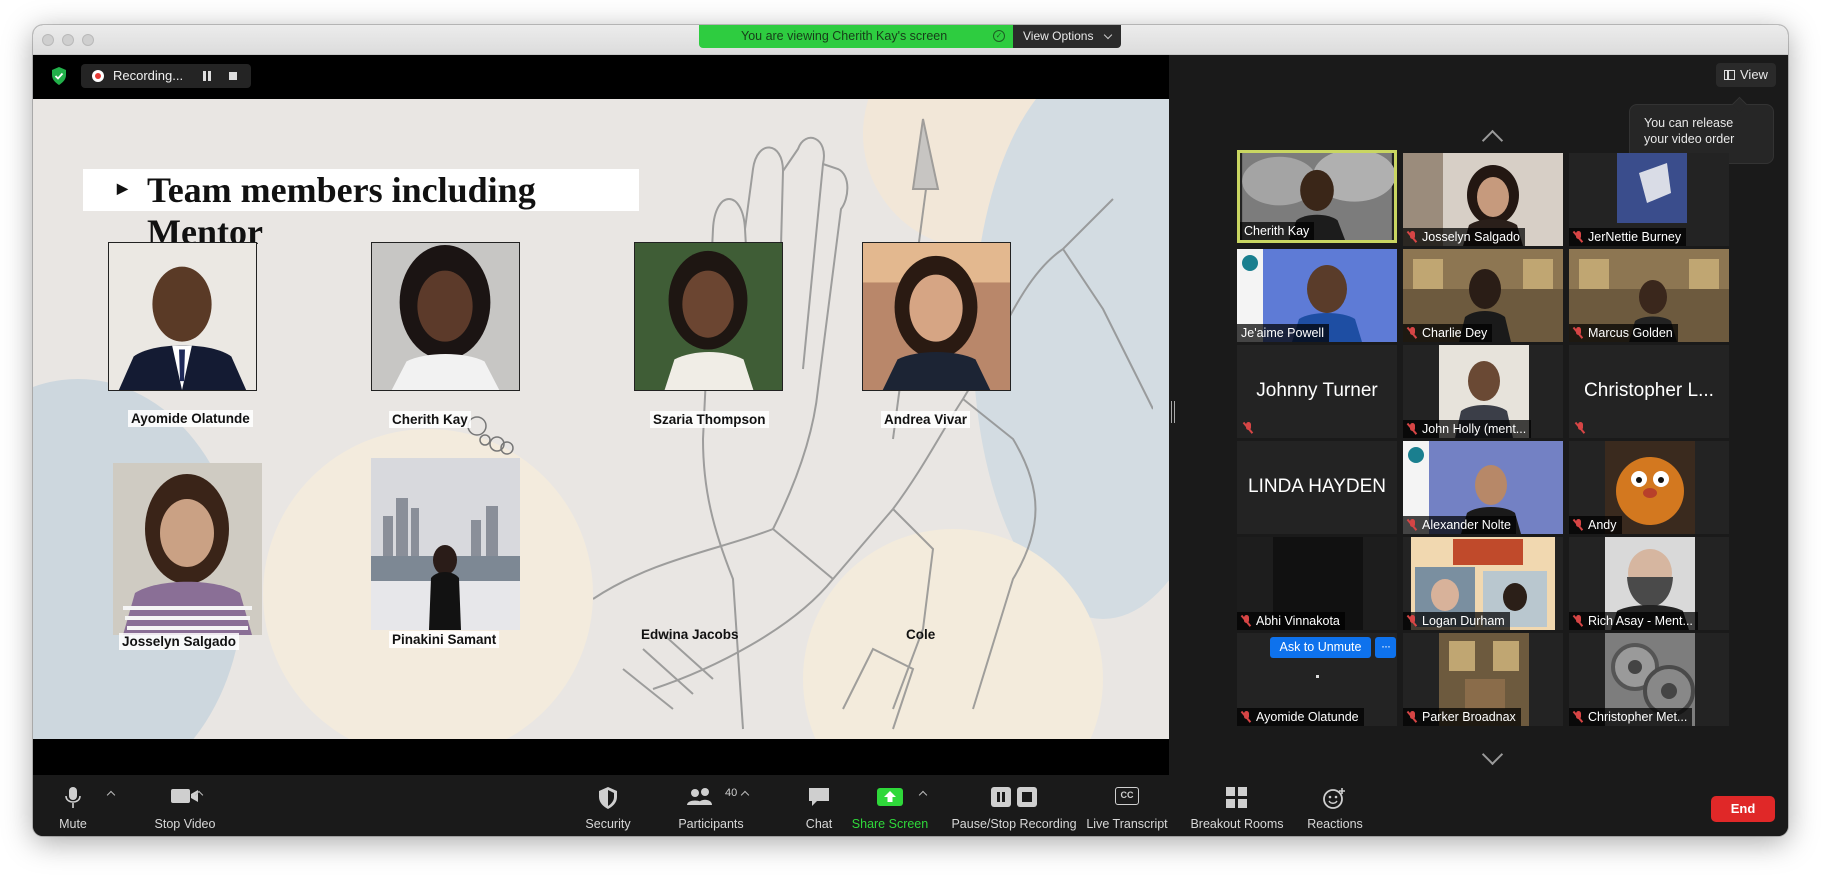  What do you see at coordinates (819, 805) in the screenshot?
I see `chat-button: Chat` at bounding box center [819, 805].